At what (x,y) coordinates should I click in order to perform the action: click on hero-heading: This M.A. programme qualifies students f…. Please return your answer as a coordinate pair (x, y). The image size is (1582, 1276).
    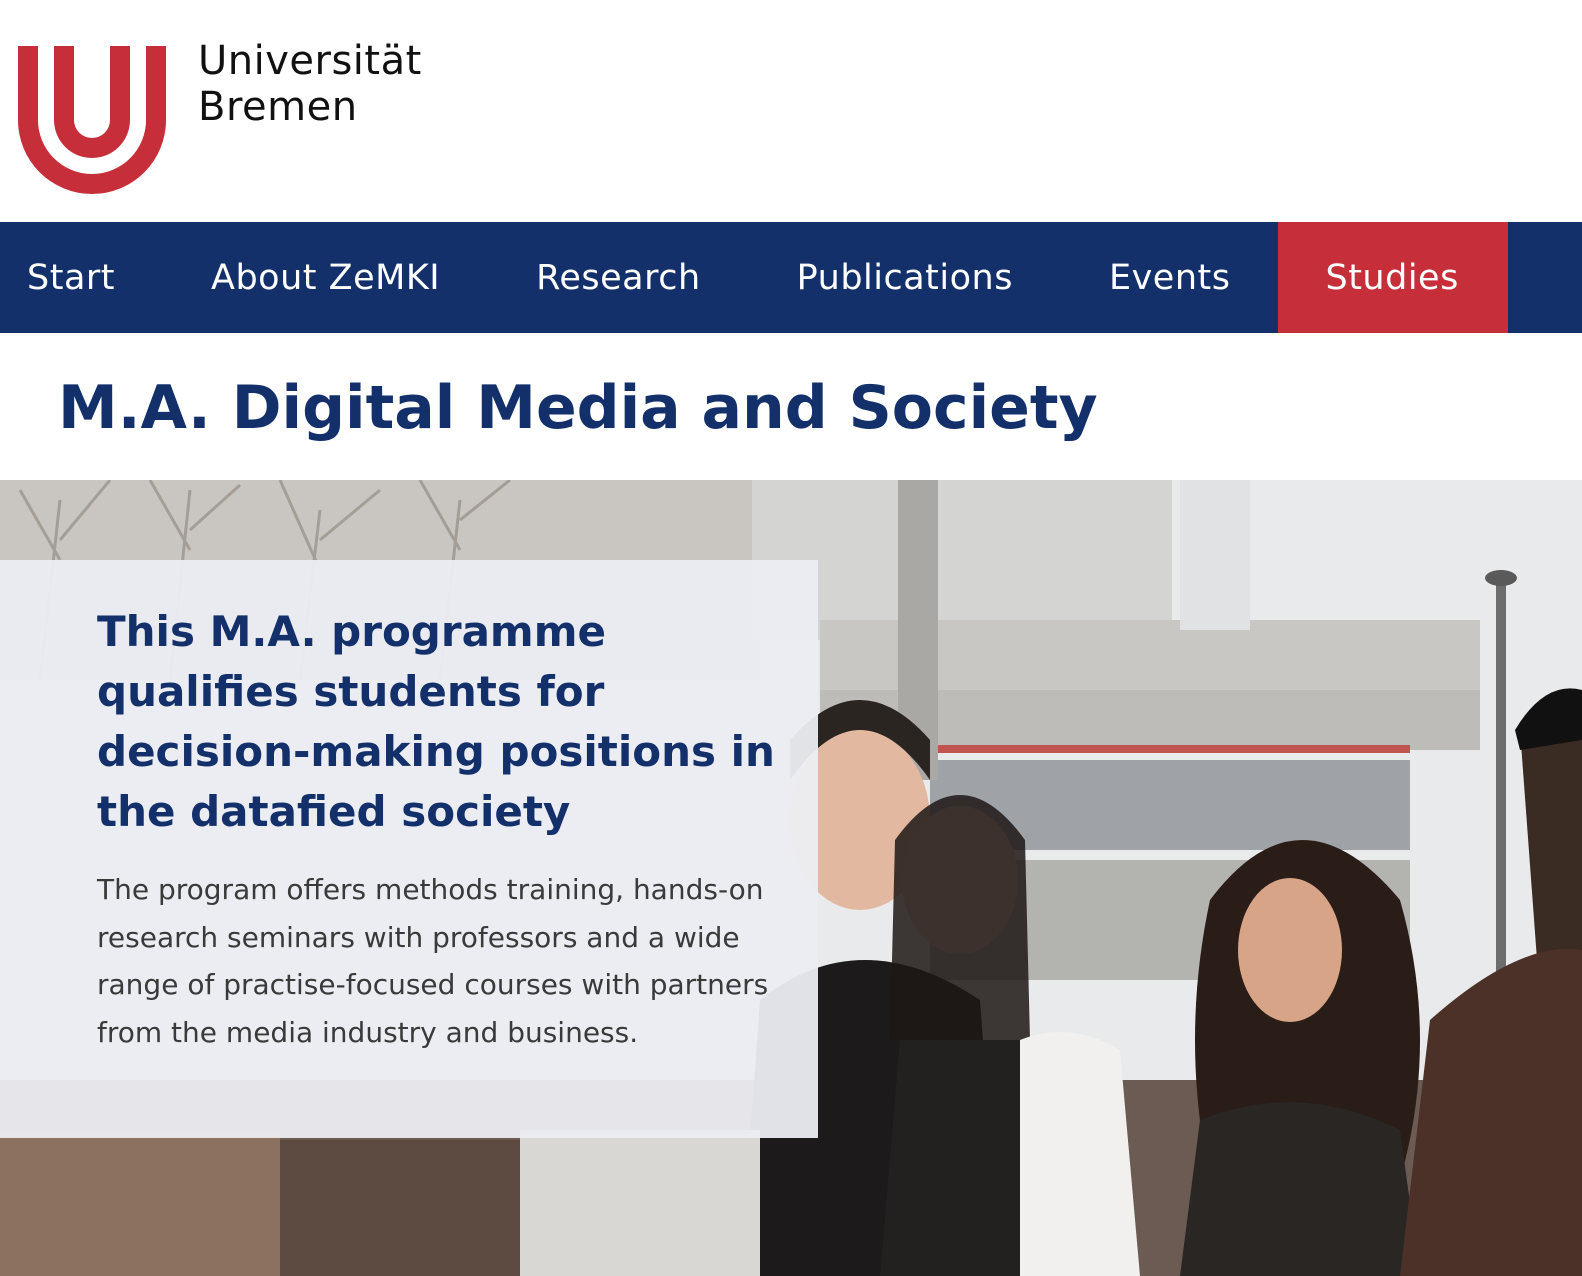
    Looking at the image, I should click on (436, 721).